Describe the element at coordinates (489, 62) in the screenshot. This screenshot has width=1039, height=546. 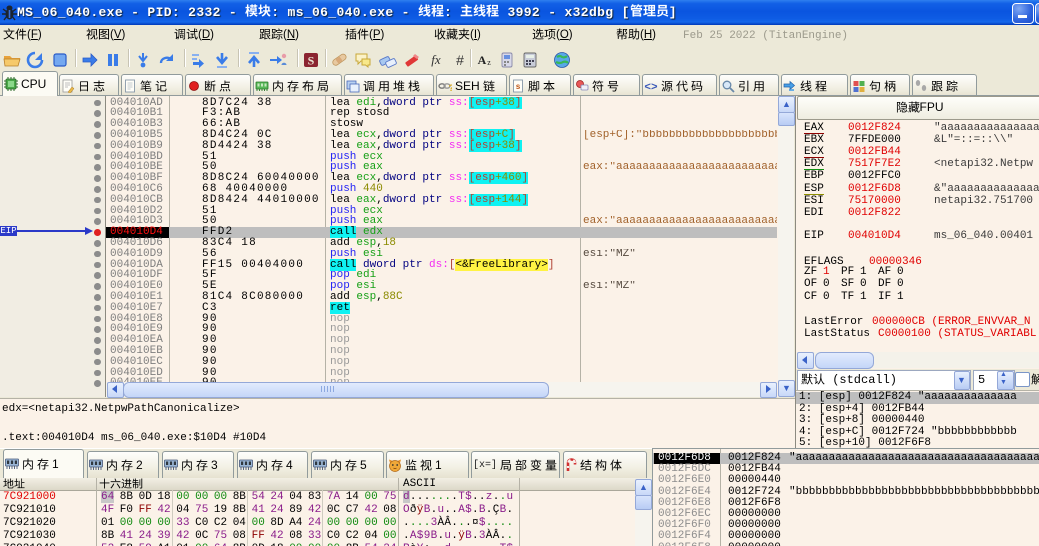
I see `svg-text: z` at that location.